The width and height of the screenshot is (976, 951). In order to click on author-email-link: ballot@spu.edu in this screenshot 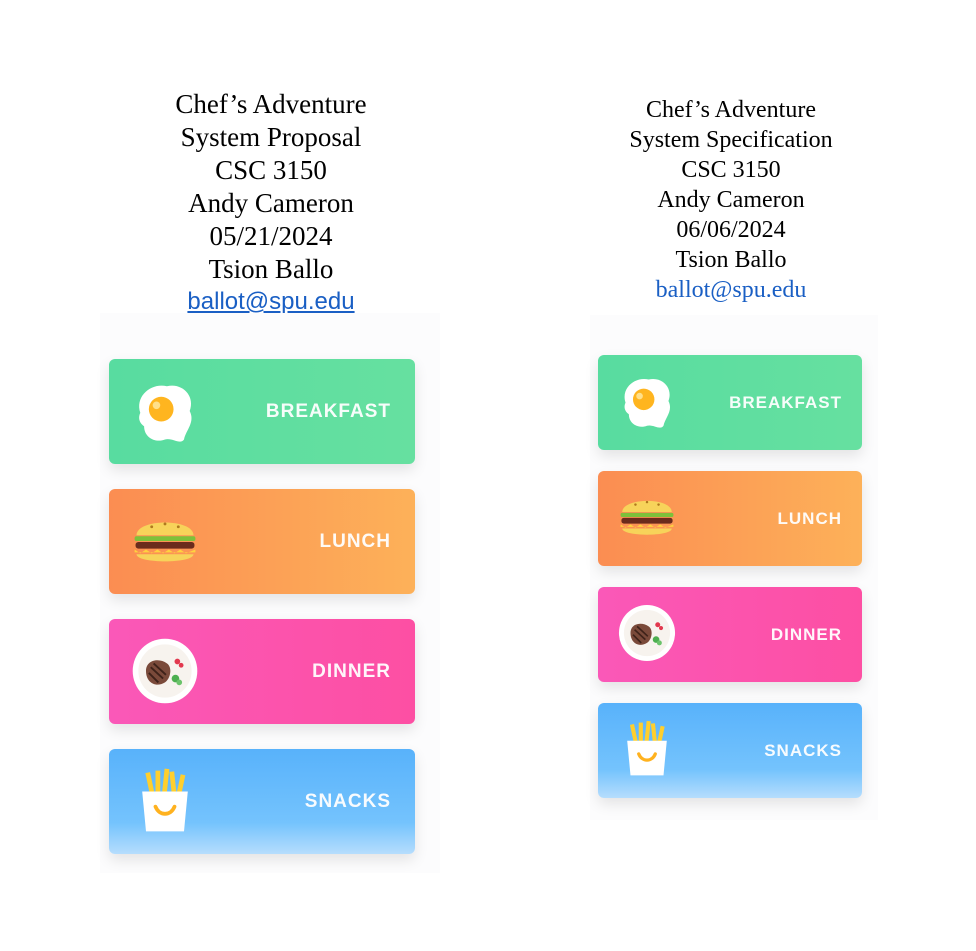, I will do `click(731, 290)`.